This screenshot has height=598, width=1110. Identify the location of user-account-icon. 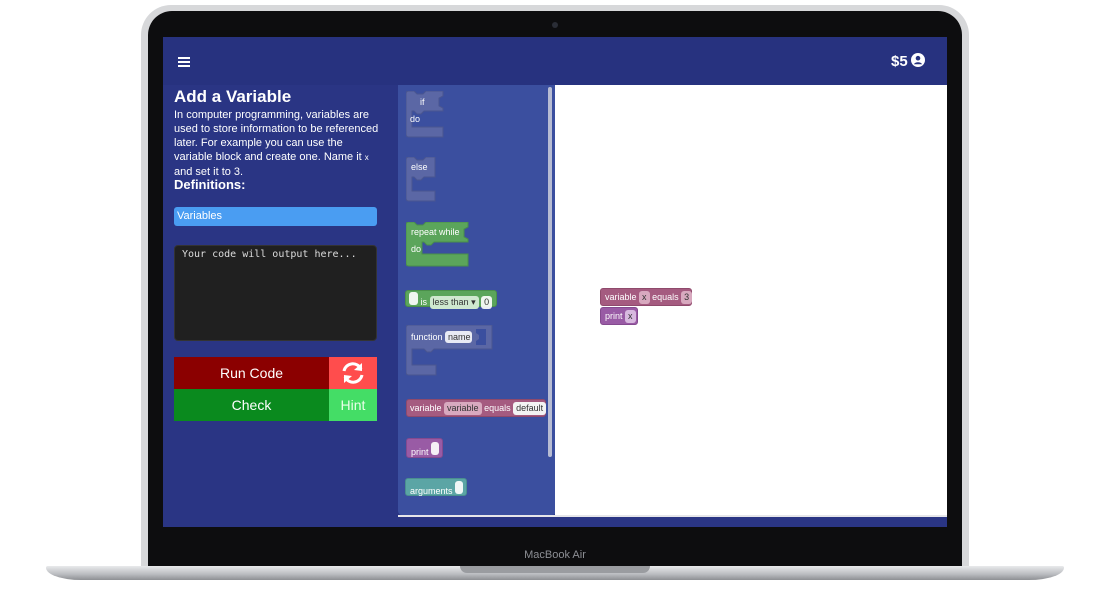
(918, 60).